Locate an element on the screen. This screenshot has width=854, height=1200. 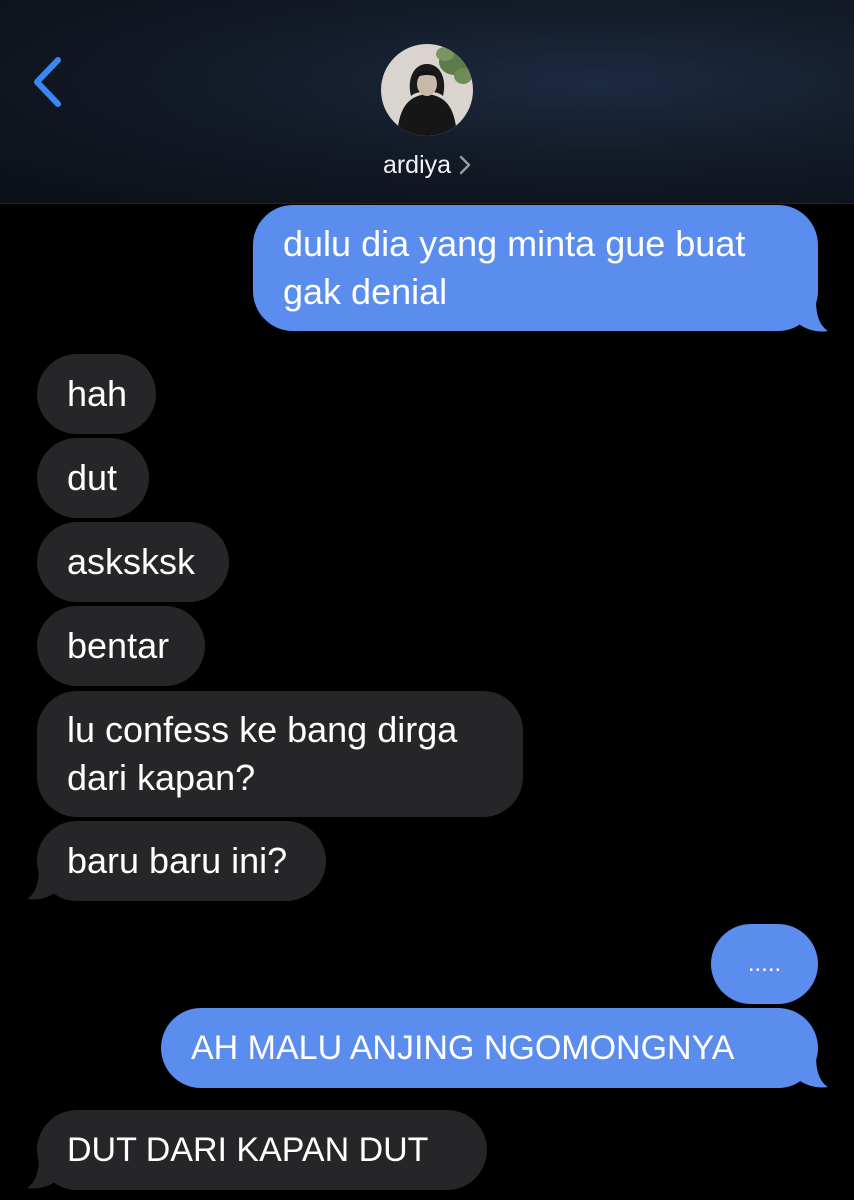
message-text: bentar is located at coordinates (118, 645).